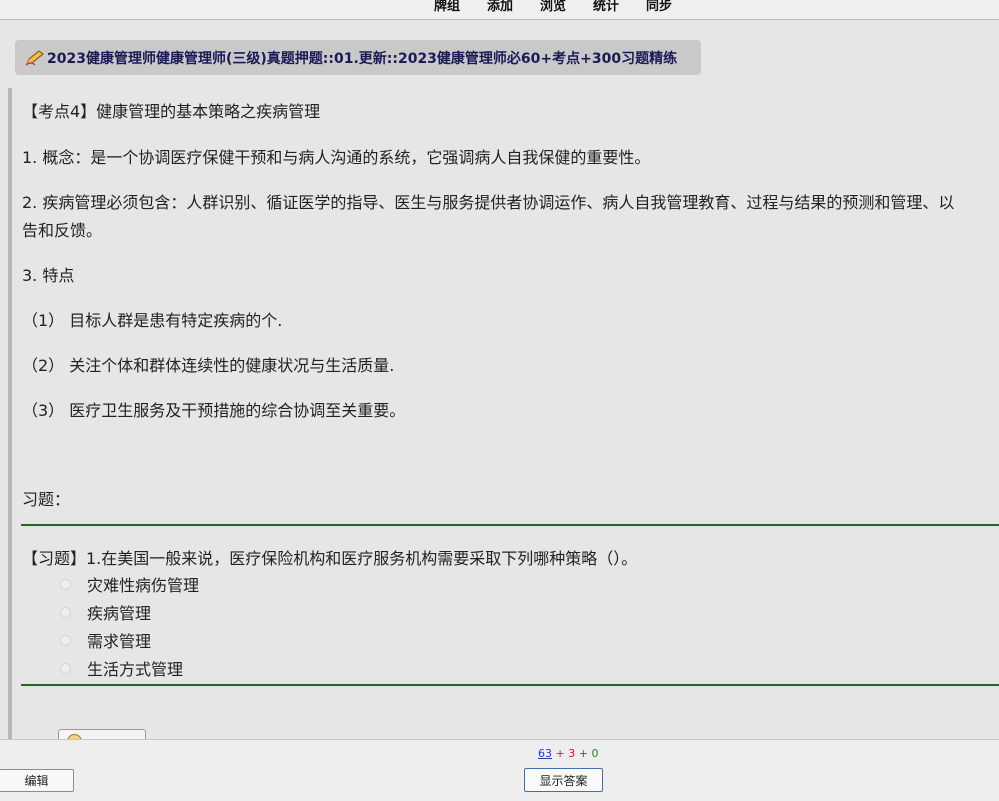 The image size is (999, 801). I want to click on feature-item: （1） 目标人群是患有特定疾病的个., so click(152, 320).